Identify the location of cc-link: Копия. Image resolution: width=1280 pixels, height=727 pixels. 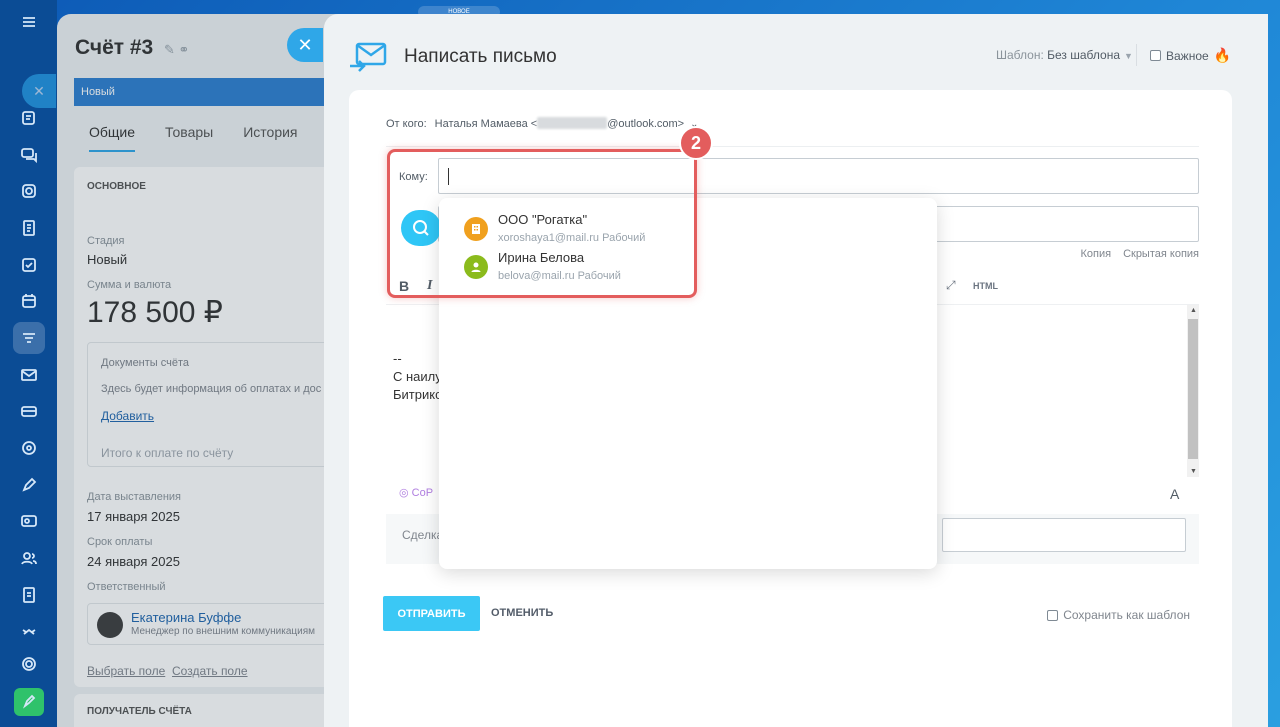
(1095, 254).